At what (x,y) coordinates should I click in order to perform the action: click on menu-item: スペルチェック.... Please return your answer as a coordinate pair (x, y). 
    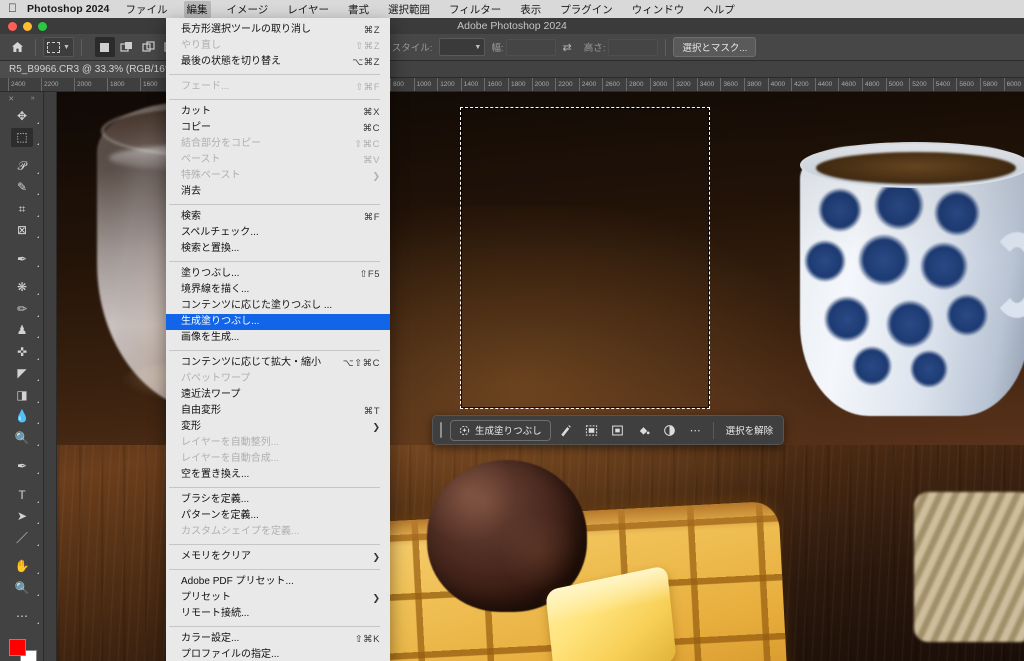
    Looking at the image, I should click on (278, 233).